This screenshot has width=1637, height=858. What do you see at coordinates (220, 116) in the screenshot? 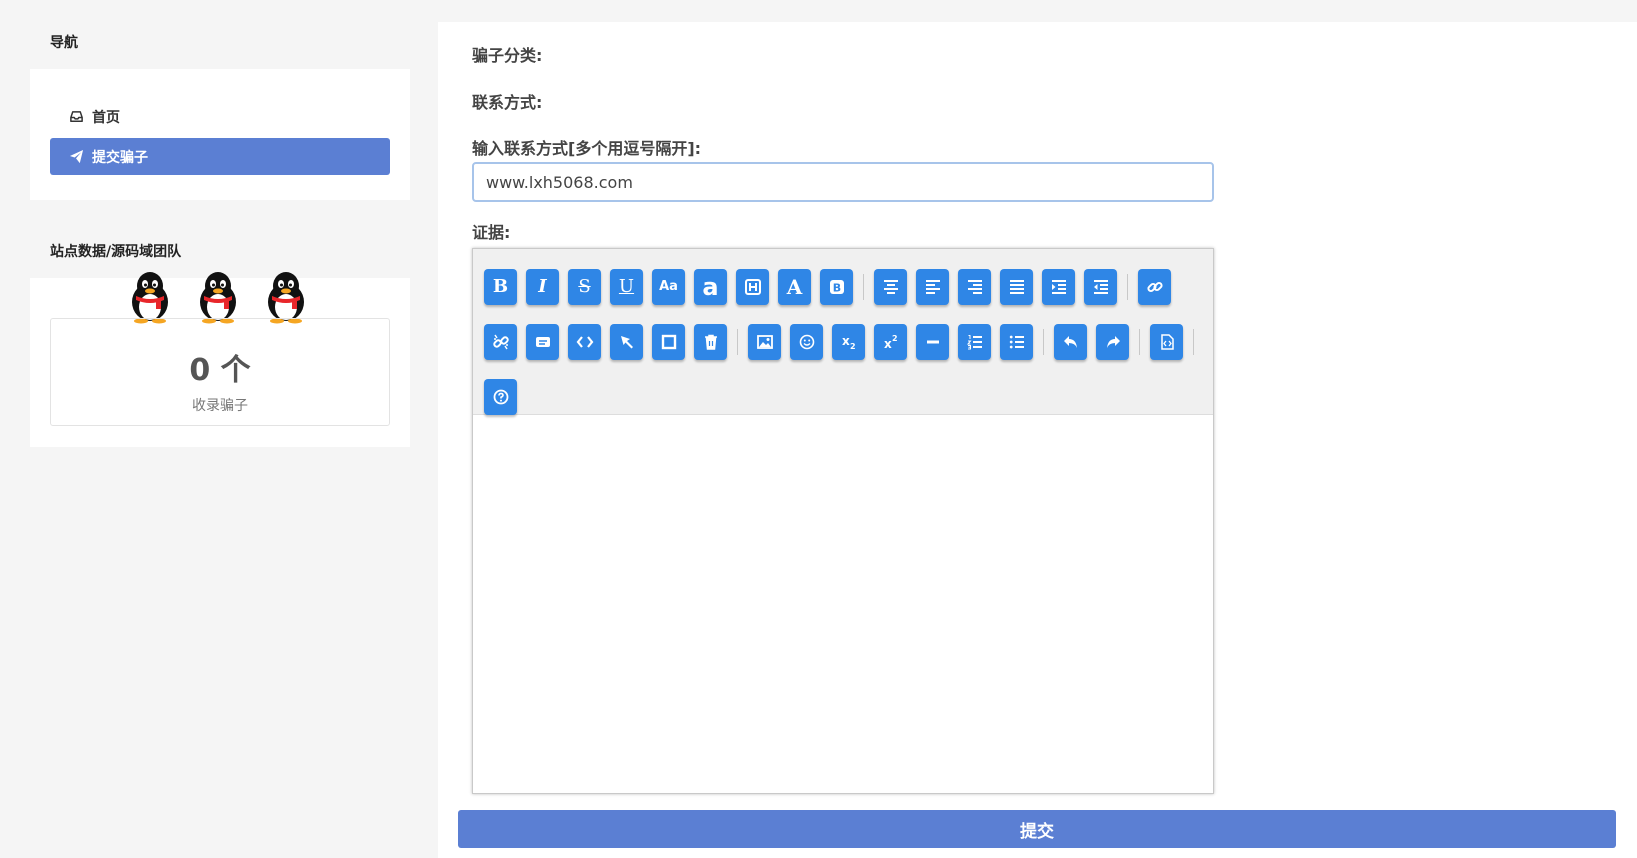
I see `nav-item-home: 首页` at bounding box center [220, 116].